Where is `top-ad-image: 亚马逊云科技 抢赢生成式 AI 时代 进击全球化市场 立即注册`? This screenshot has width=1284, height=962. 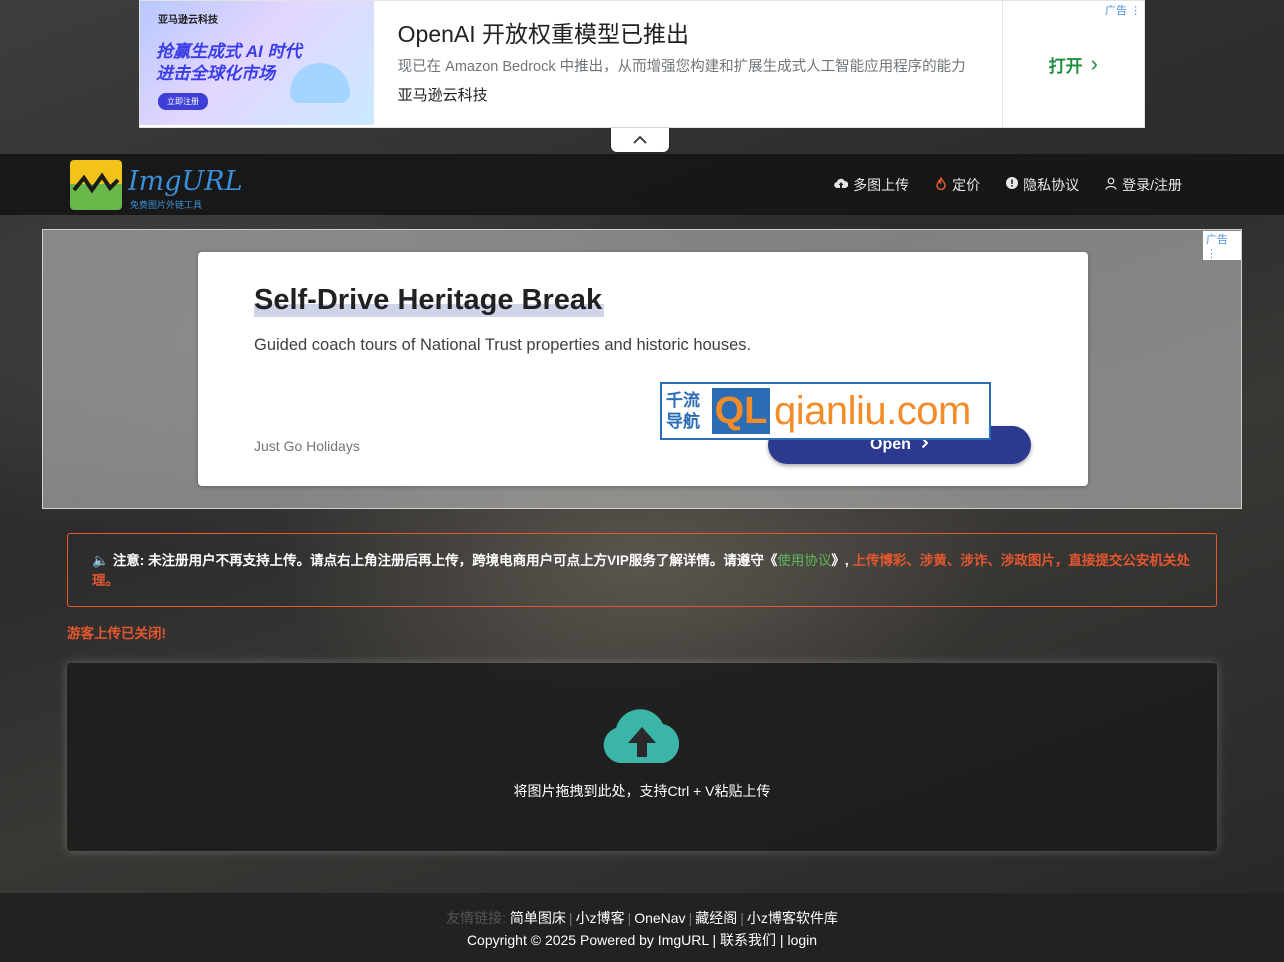
top-ad-image: 亚马逊云科技 抢赢生成式 AI 时代 进击全球化市场 立即注册 is located at coordinates (257, 63).